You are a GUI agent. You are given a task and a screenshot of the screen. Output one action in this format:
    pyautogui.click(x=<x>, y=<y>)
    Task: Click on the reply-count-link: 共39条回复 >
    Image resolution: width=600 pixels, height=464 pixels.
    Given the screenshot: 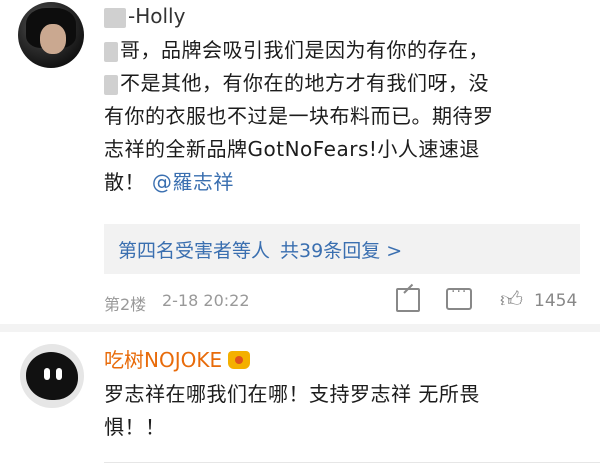 What is the action you would take?
    pyautogui.click(x=341, y=249)
    